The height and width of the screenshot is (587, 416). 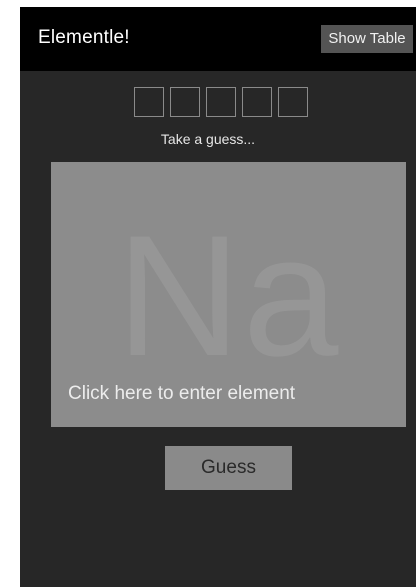 I want to click on guess-slots, so click(x=221, y=102).